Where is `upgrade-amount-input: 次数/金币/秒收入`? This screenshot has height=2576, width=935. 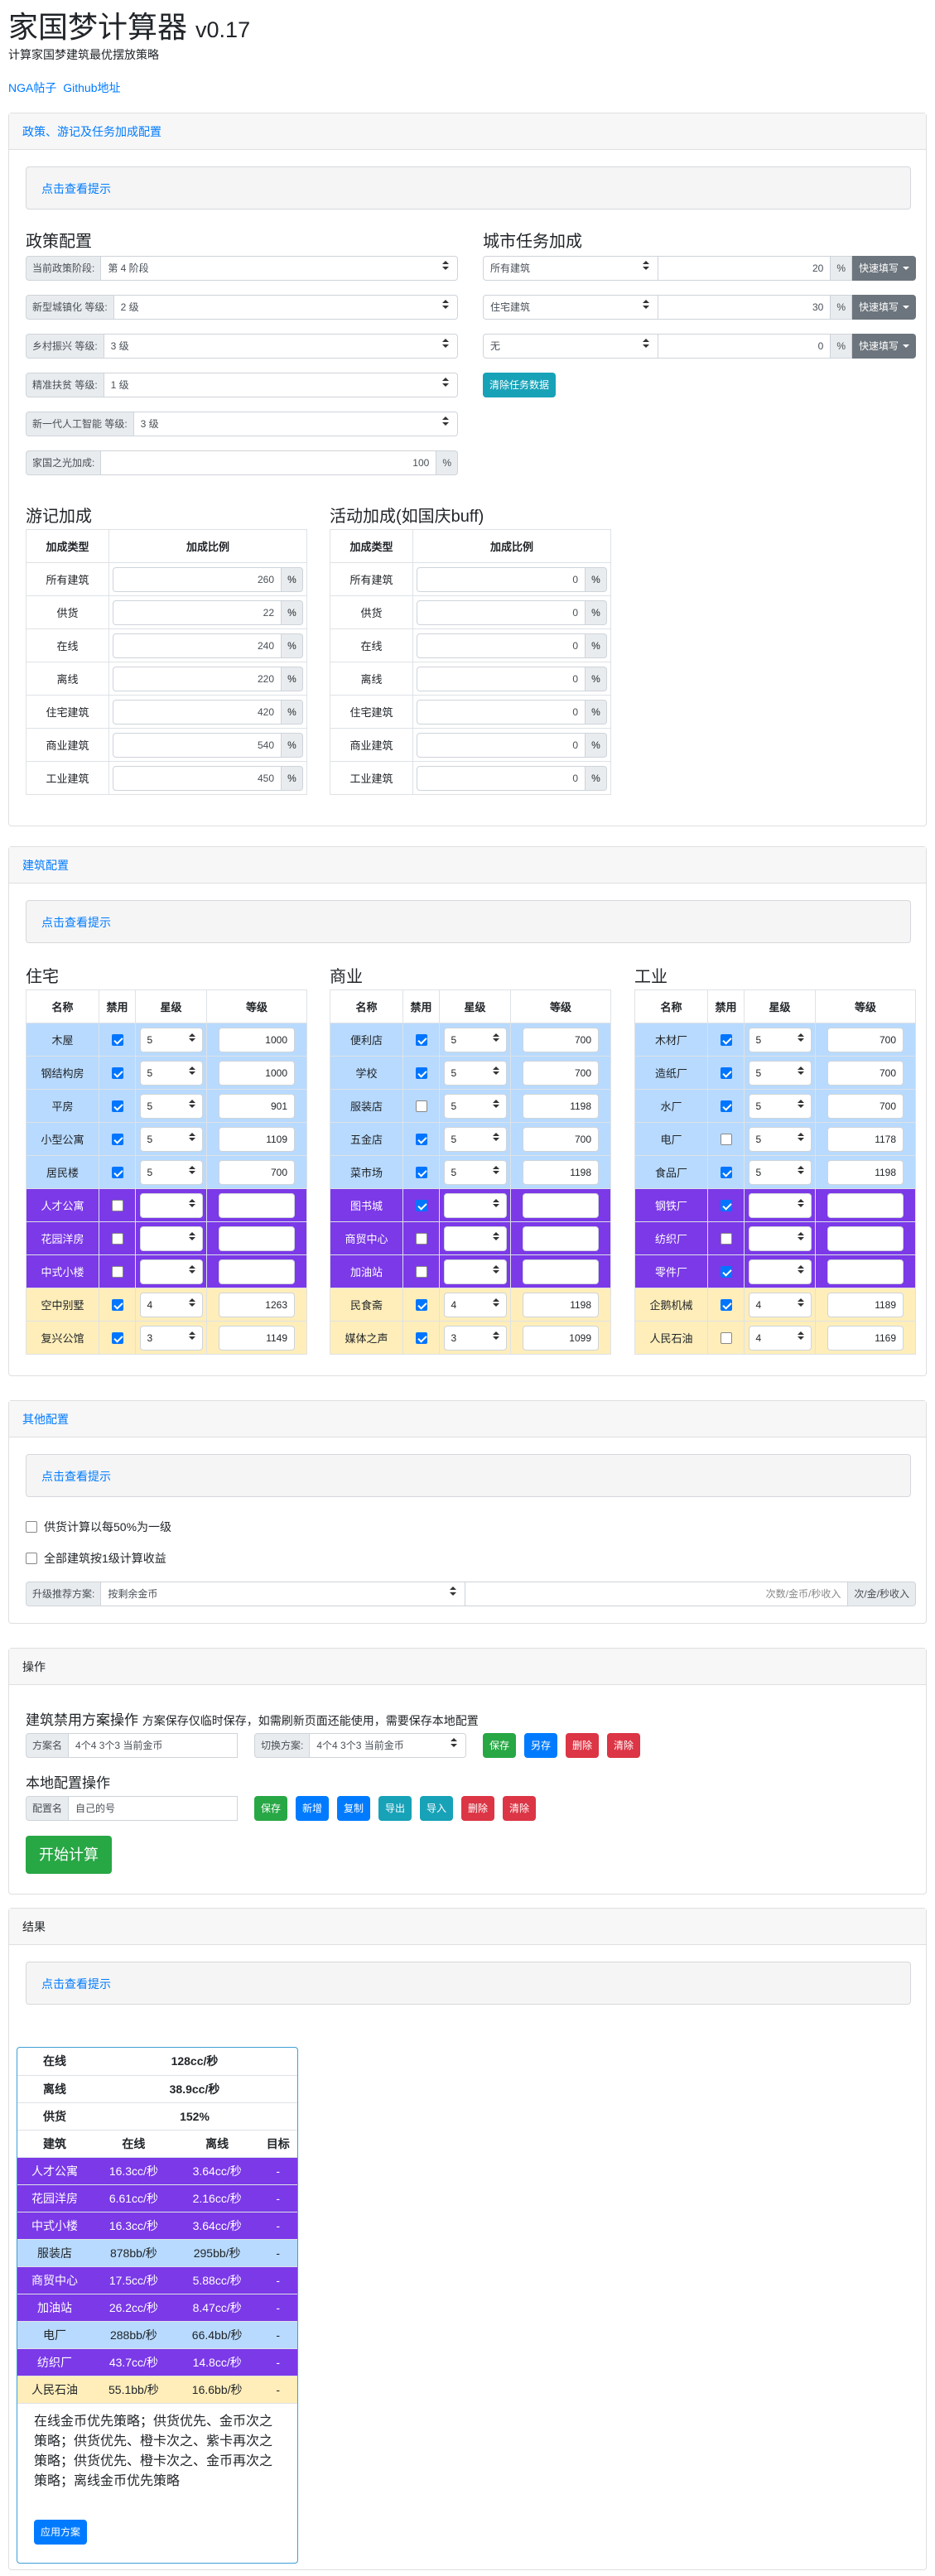
upgrade-amount-input: 次数/金币/秒收入 is located at coordinates (657, 1594).